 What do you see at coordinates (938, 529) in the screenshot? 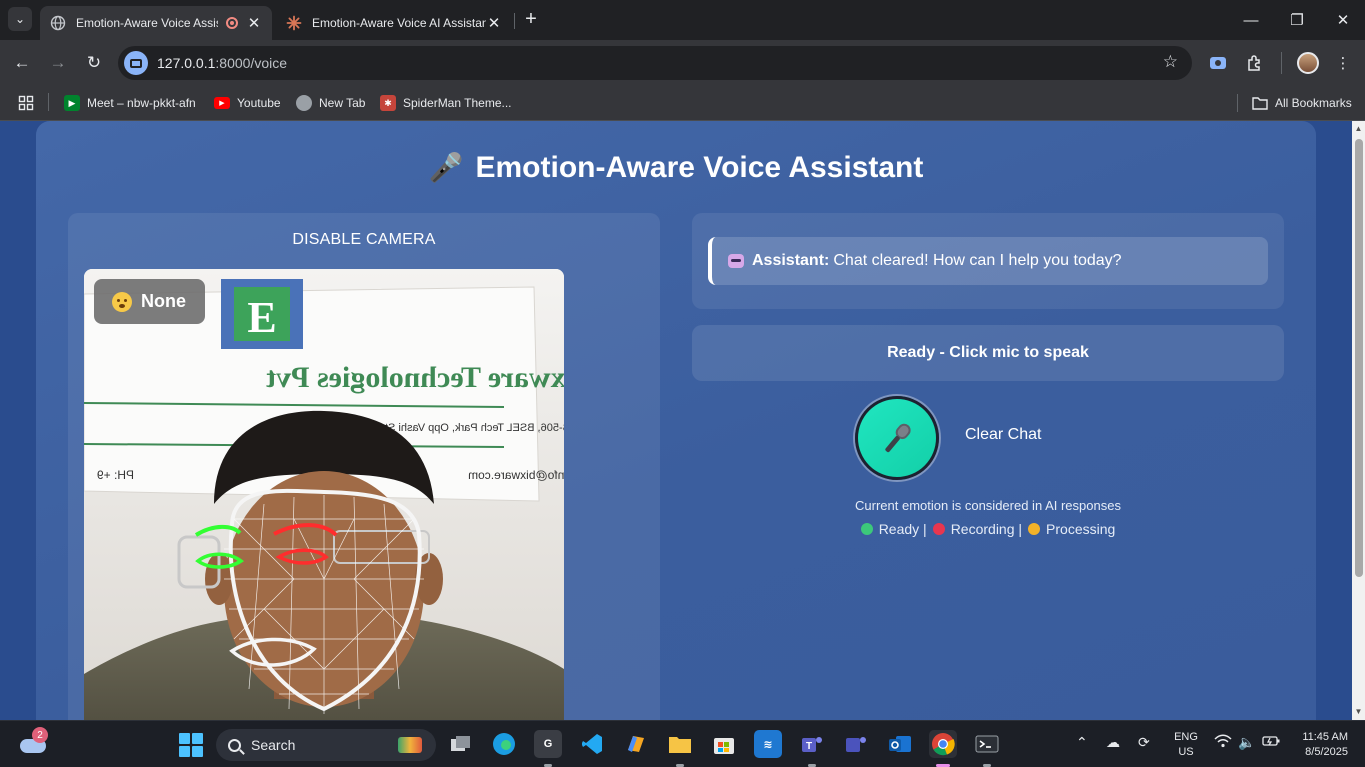
I see `recording-dot-icon` at bounding box center [938, 529].